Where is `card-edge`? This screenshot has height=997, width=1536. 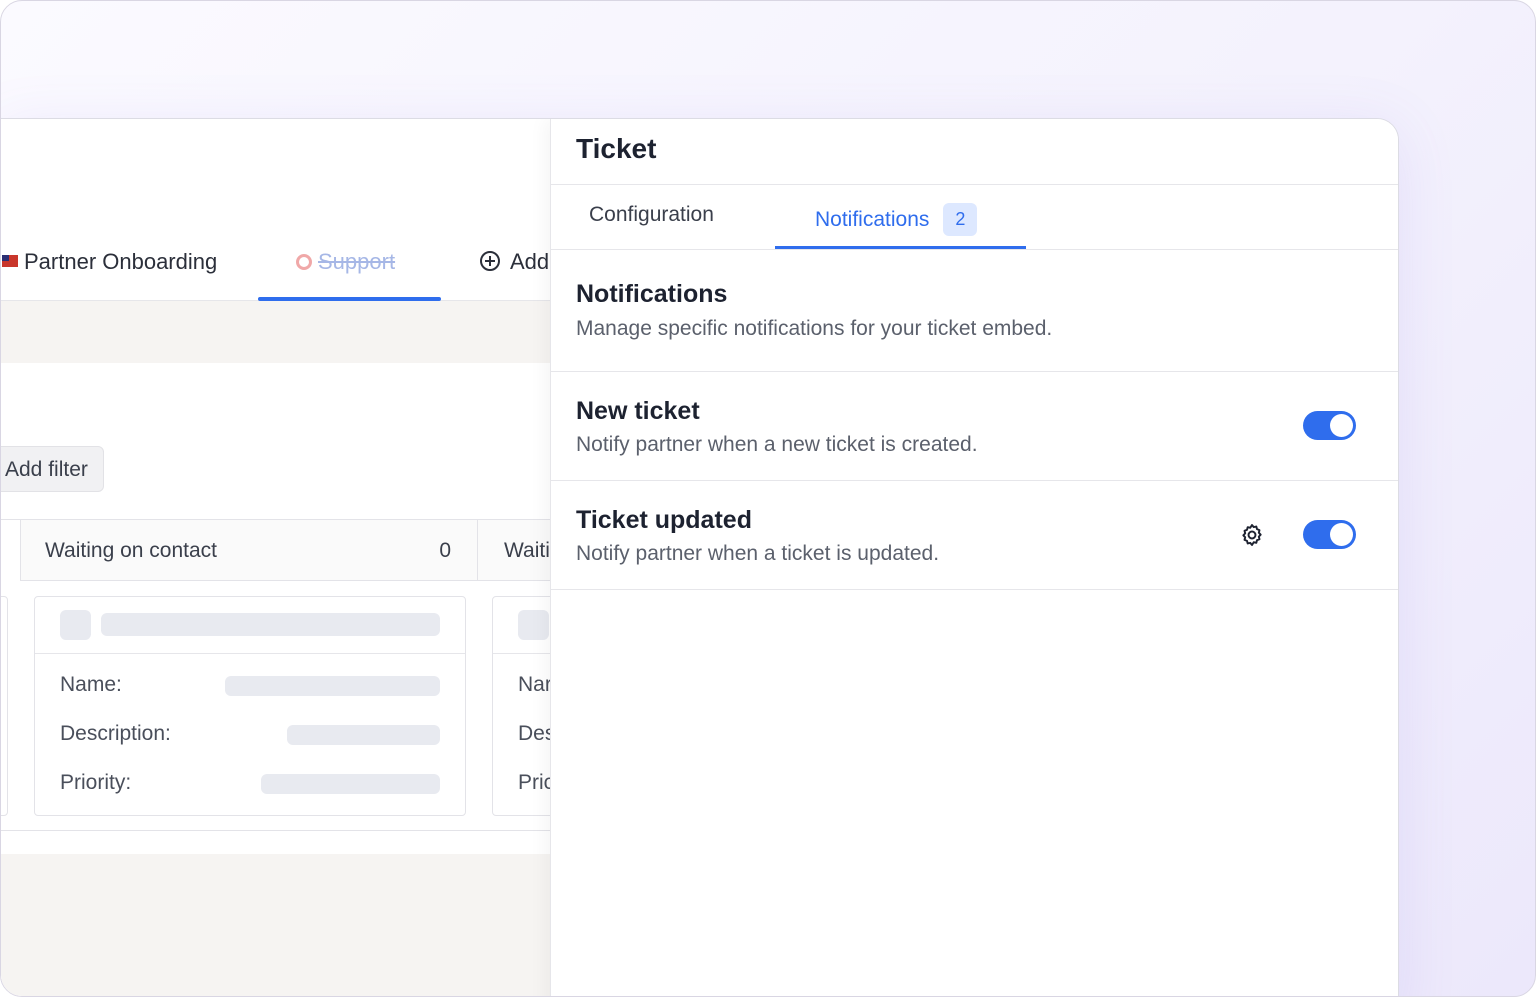 card-edge is located at coordinates (4, 706).